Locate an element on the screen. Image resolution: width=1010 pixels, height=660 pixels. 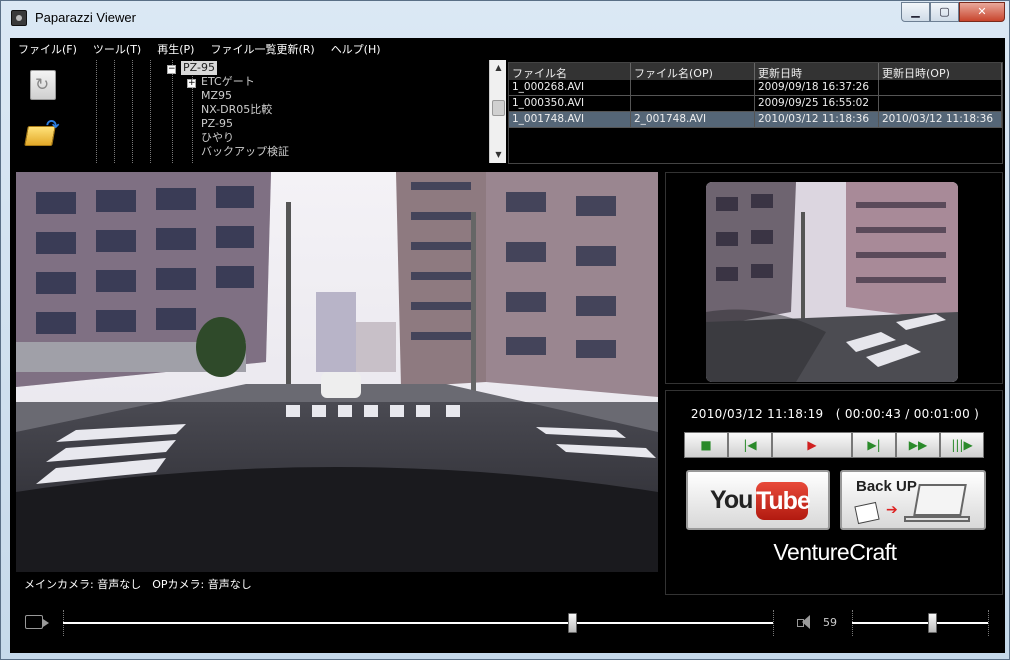
window-title: Paparazzi Viewer is located at coordinates (85, 17).